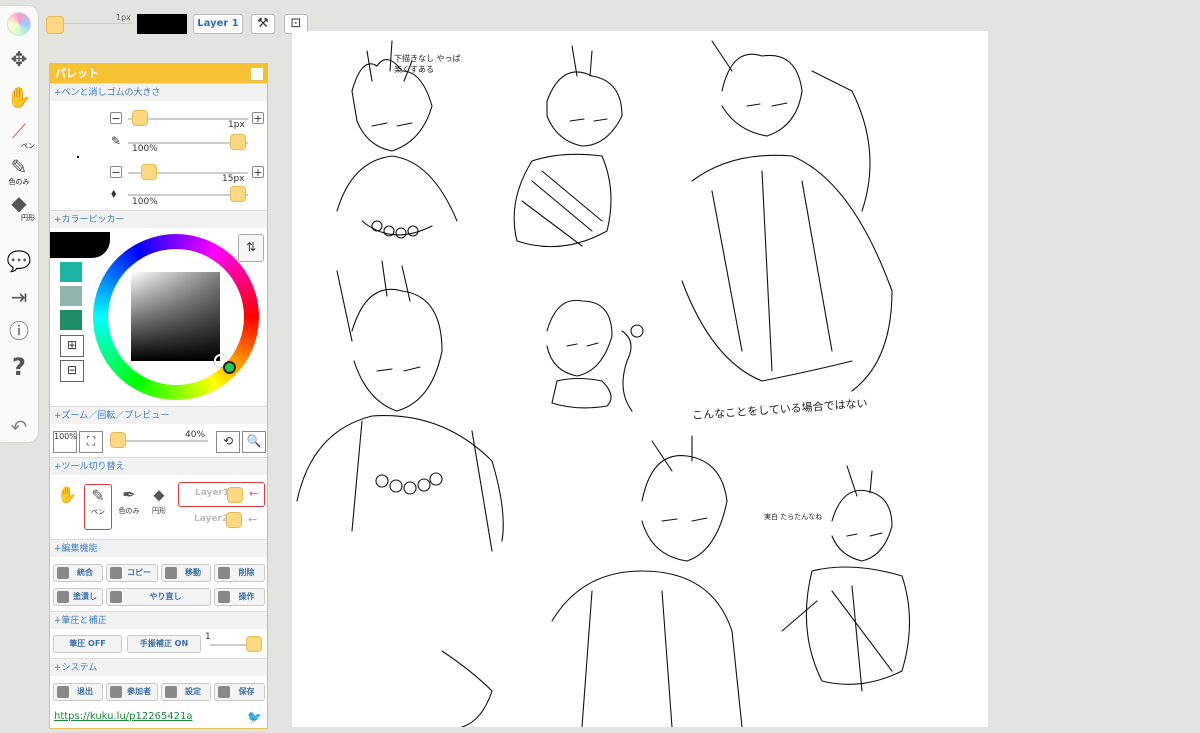  I want to click on pressure-toggle: 筆圧 OFF, so click(87, 644).